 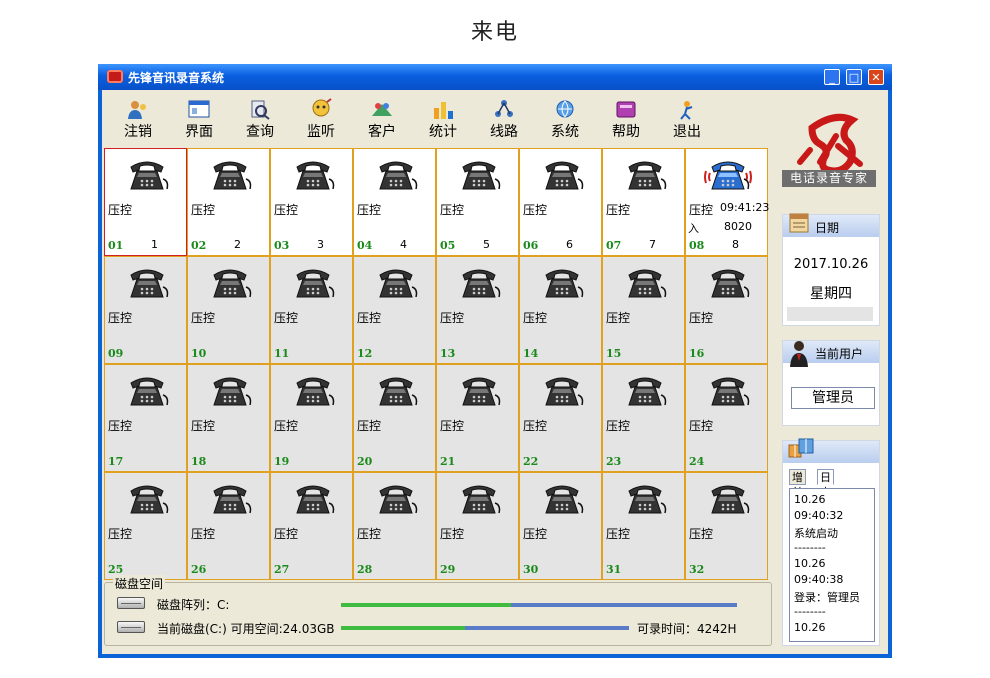 I want to click on disk-array-label: 磁盘阵列：C:, so click(x=193, y=605).